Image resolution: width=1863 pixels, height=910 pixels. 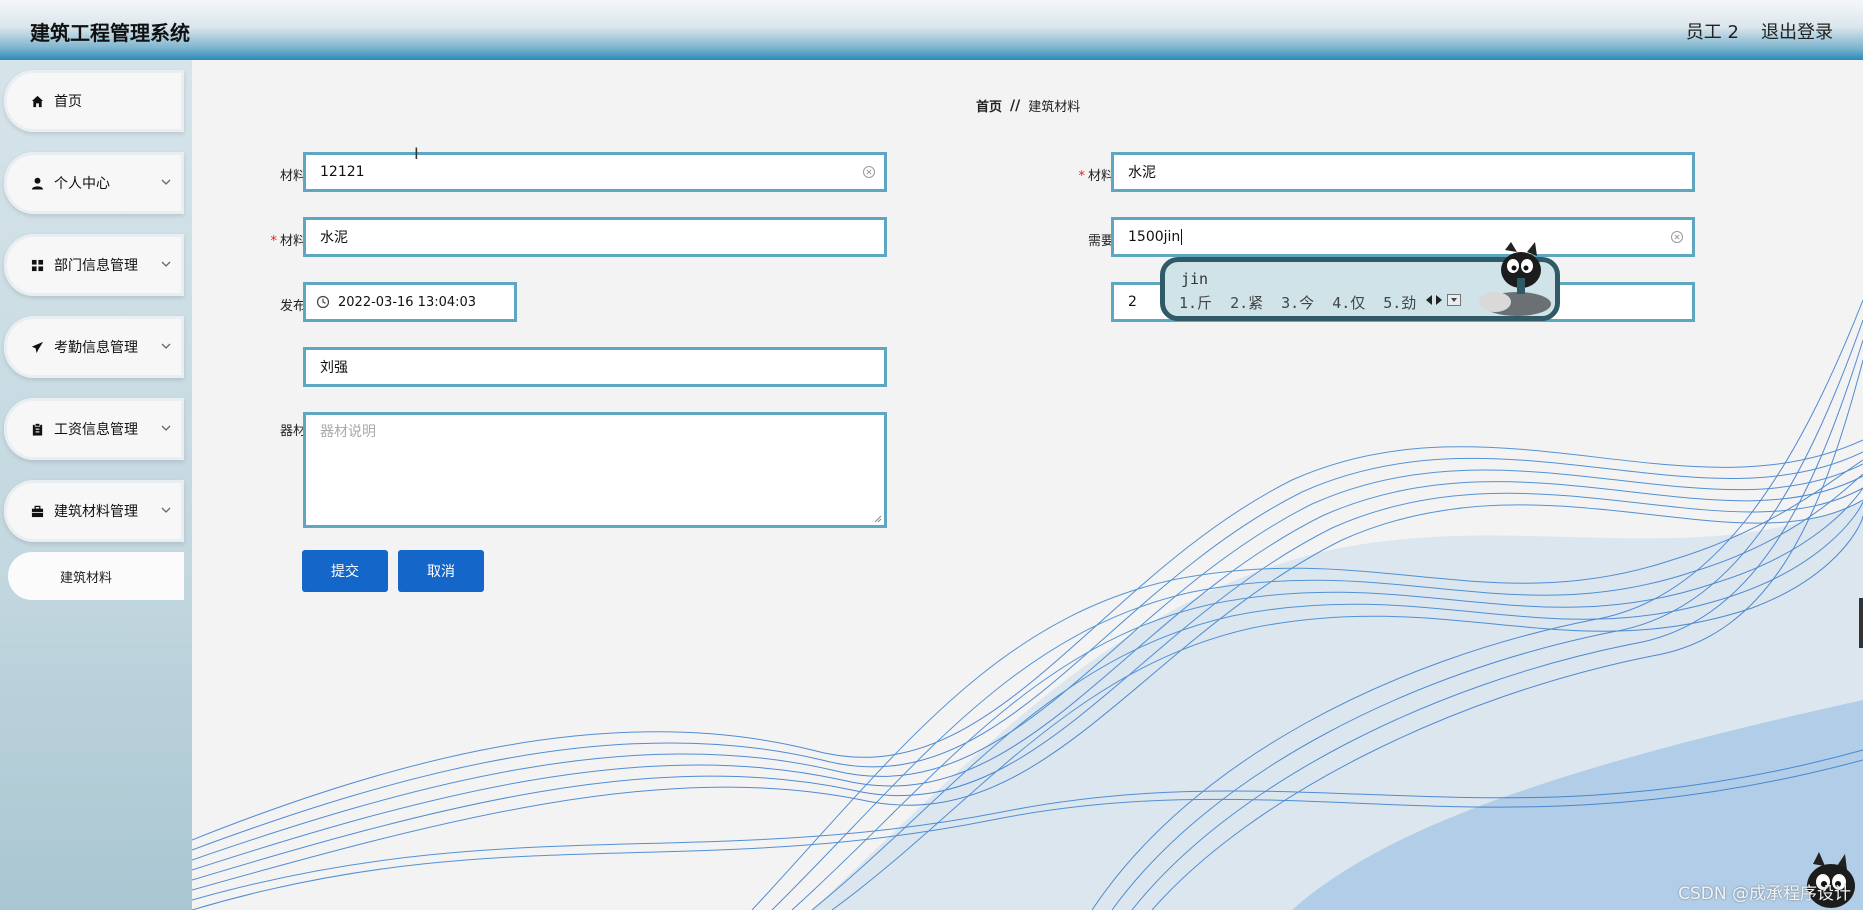 I want to click on sidebar-item-home: 首页, so click(x=94, y=101).